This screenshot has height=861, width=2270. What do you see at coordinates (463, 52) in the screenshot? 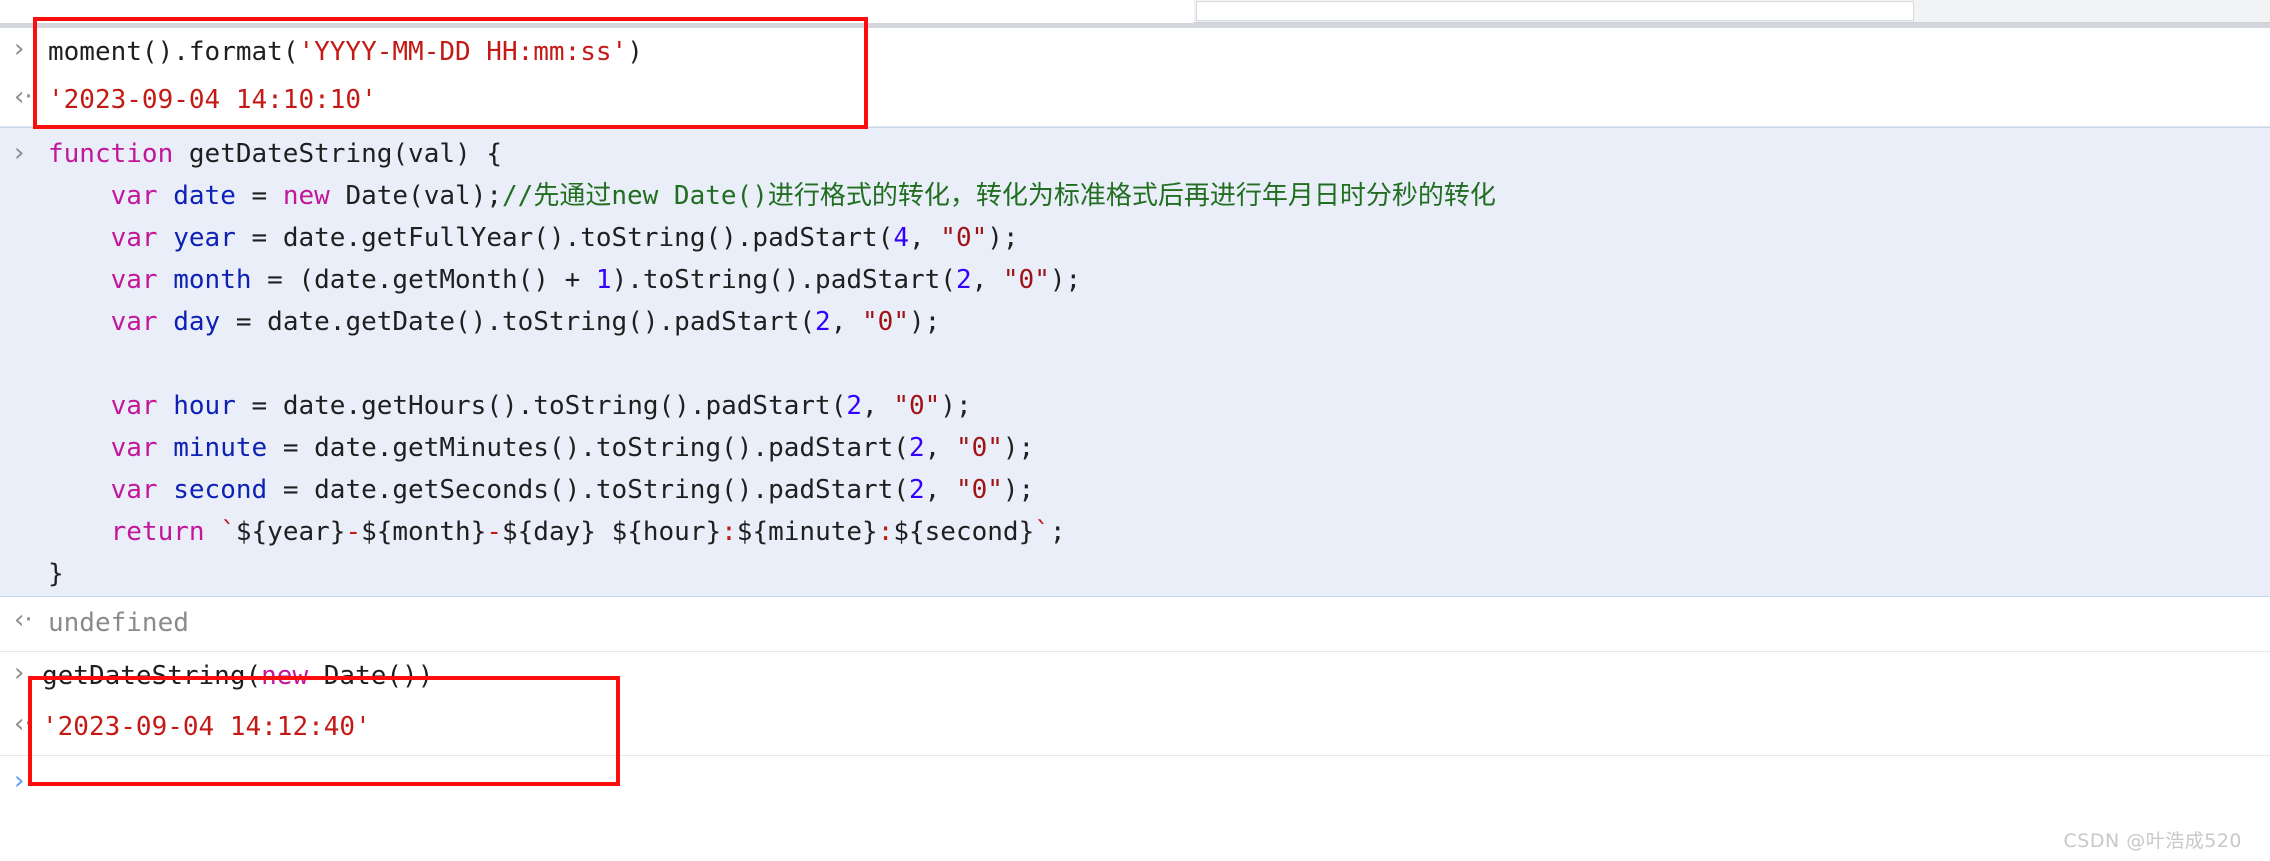
I see `code-token: 'YYYY-MM-DD HH:mm:ss'` at bounding box center [463, 52].